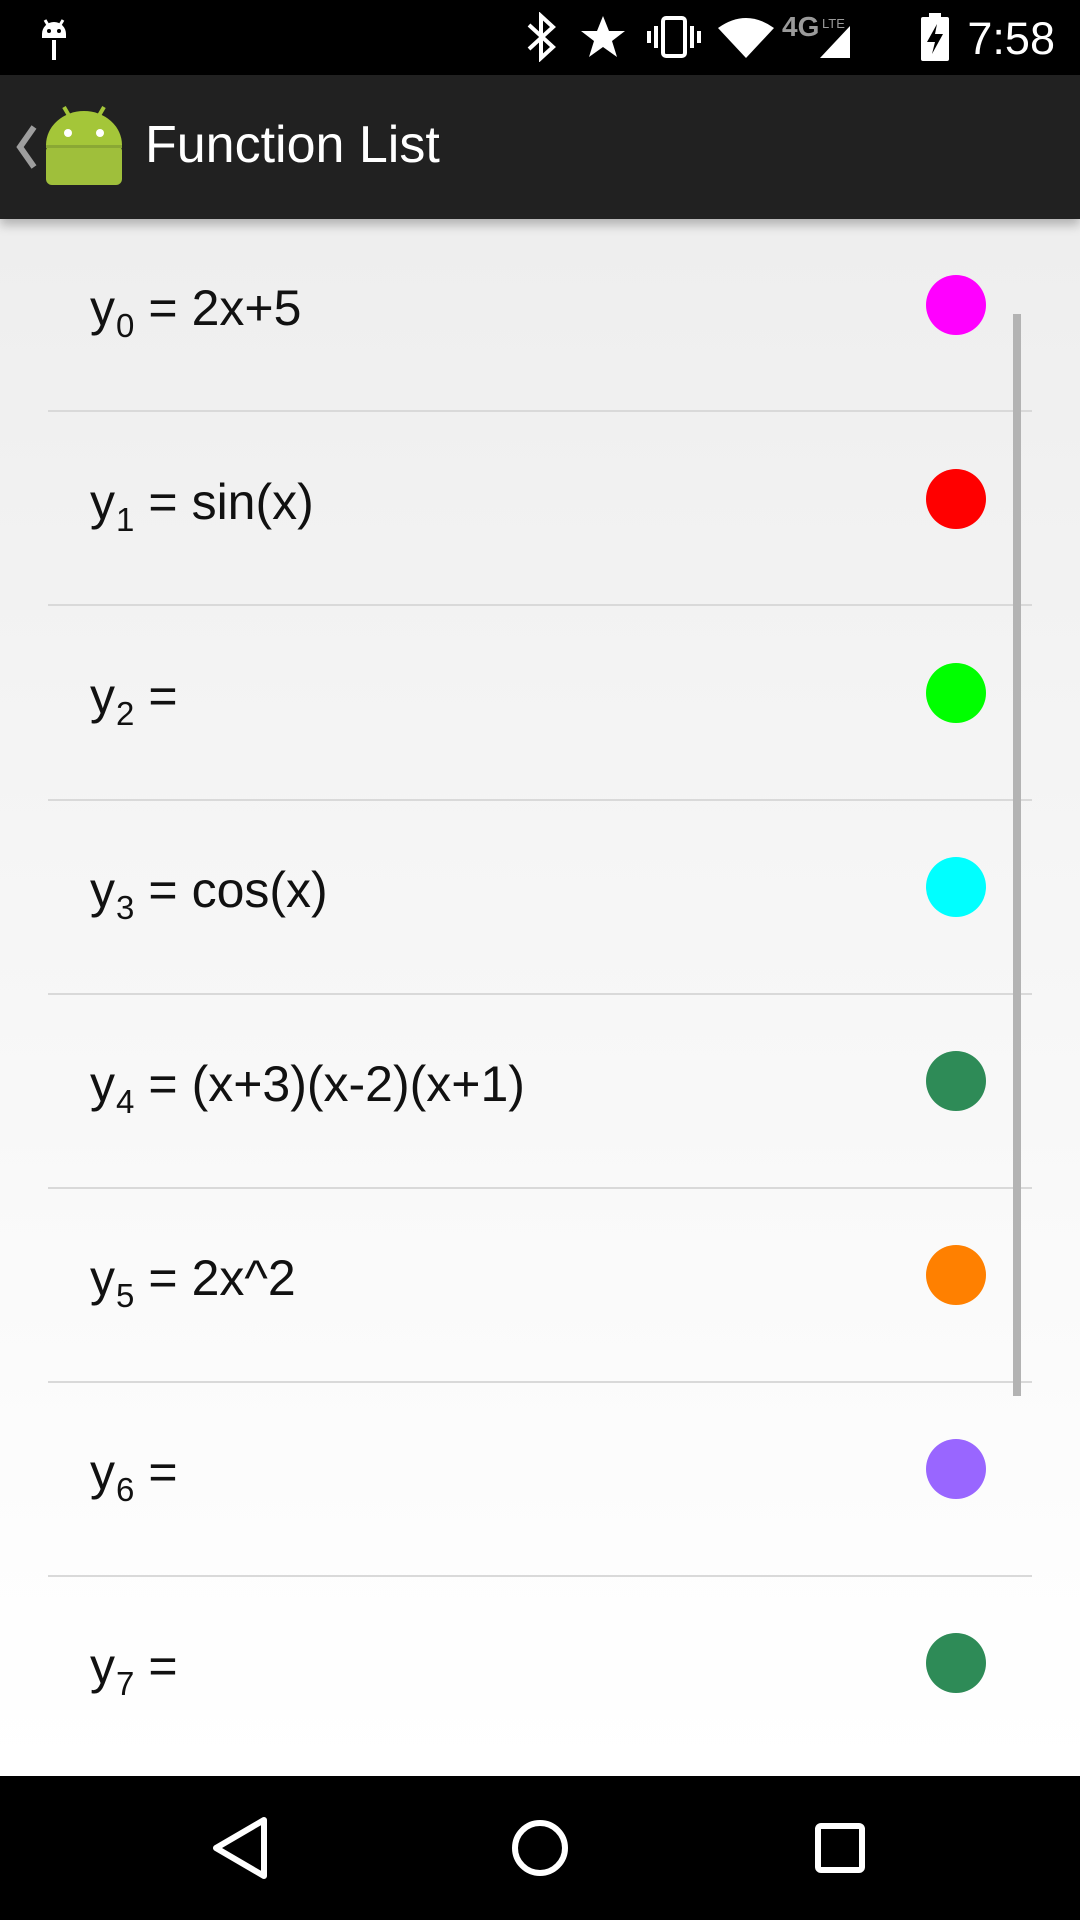 The image size is (1080, 1920). What do you see at coordinates (540, 316) in the screenshot?
I see `function-item-0: y0 = 2x+5` at bounding box center [540, 316].